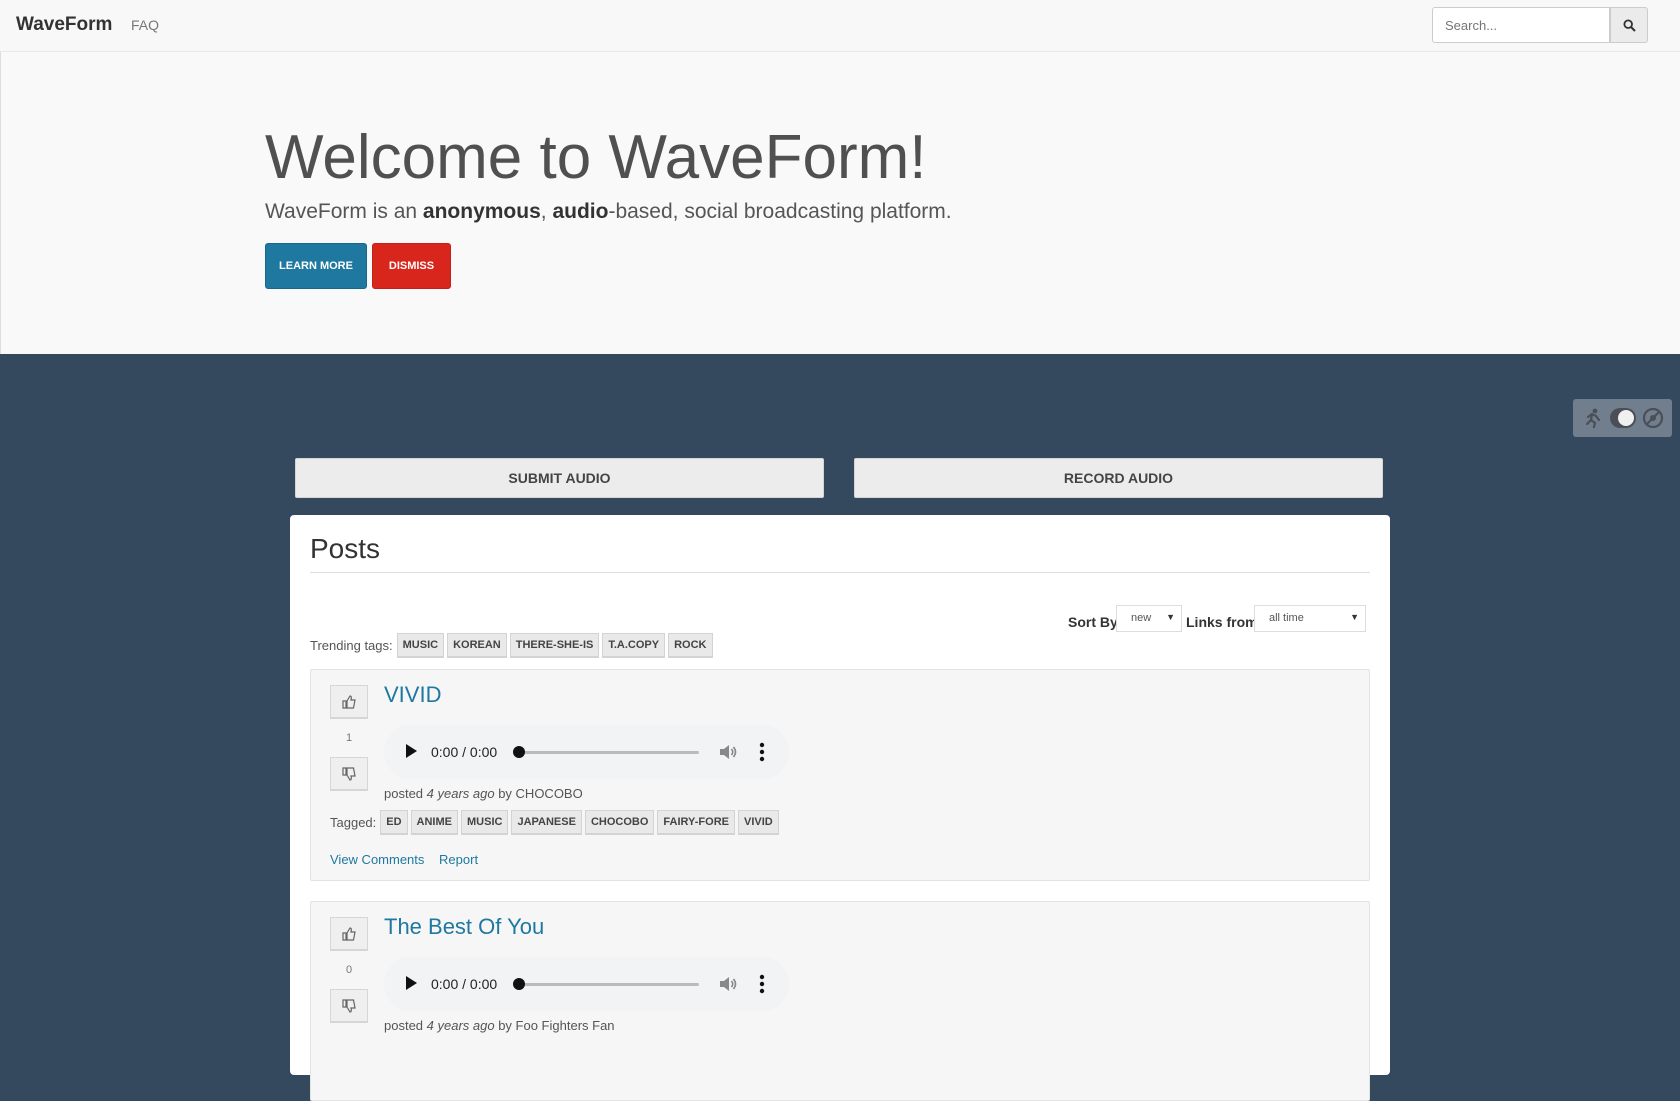 The width and height of the screenshot is (1680, 1101). I want to click on posts-title: Posts, so click(345, 548).